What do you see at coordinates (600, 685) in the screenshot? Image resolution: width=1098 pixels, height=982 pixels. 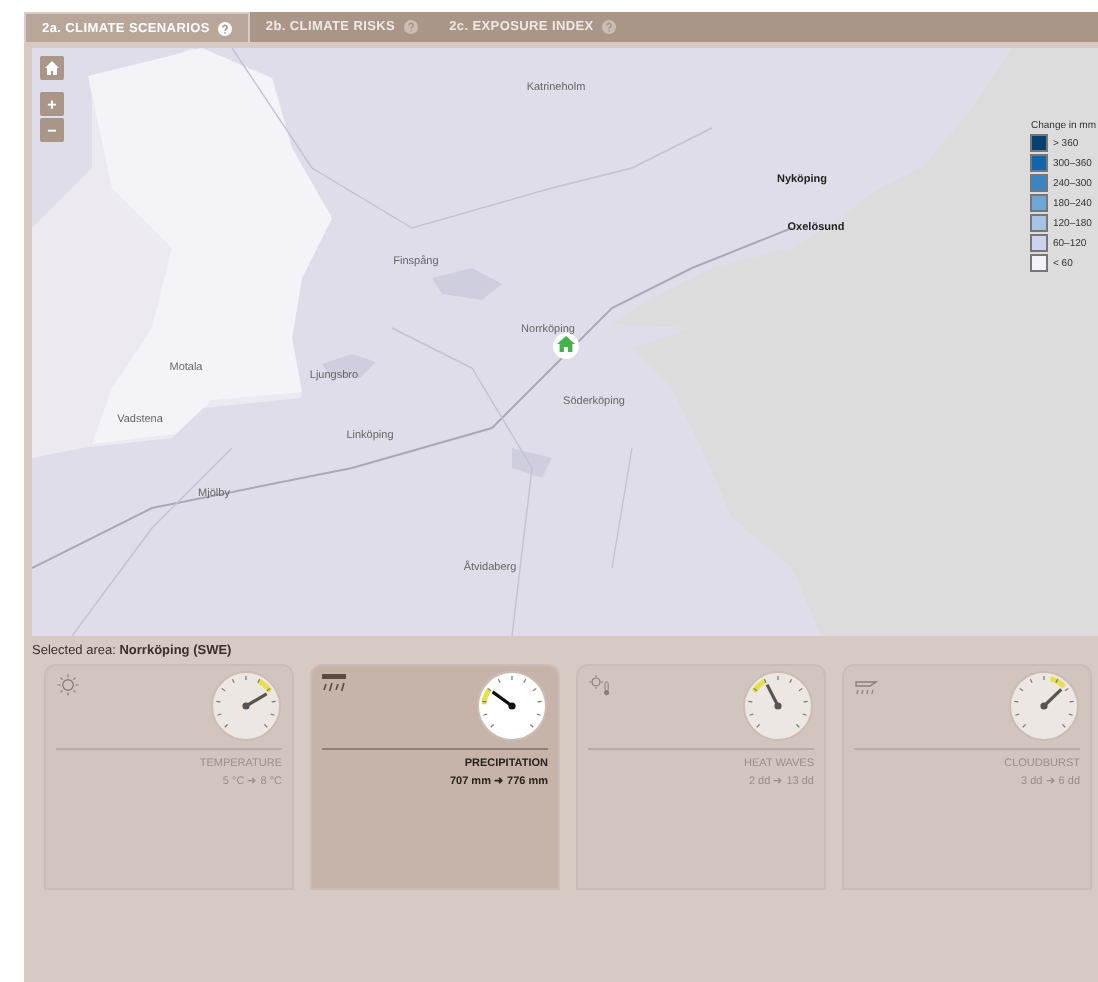 I see `sun-thermometer-icon` at bounding box center [600, 685].